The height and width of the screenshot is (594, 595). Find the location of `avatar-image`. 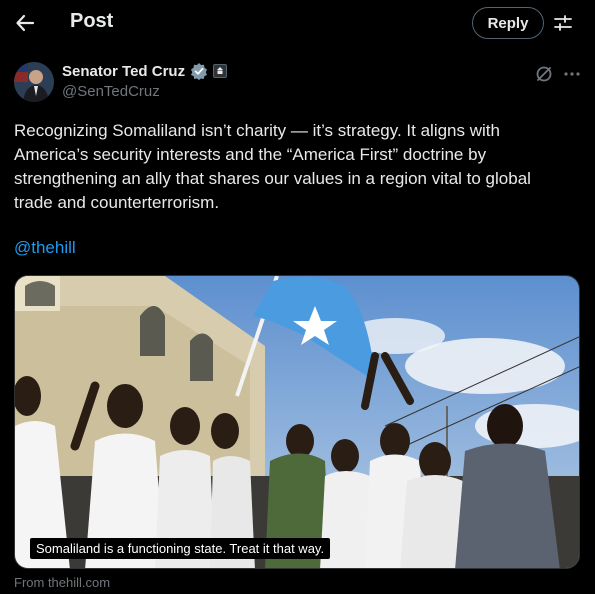

avatar-image is located at coordinates (34, 82).